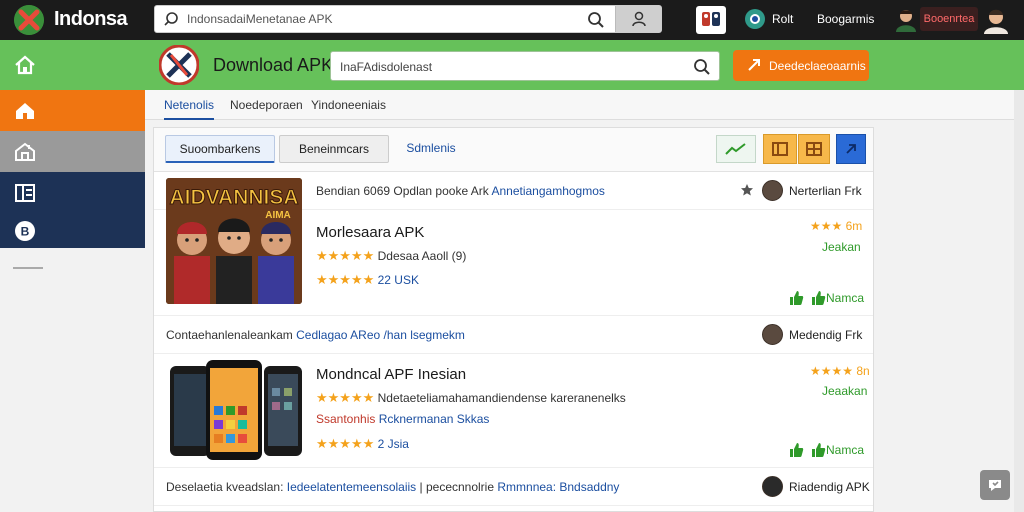 The image size is (1024, 512). Describe the element at coordinates (29, 20) in the screenshot. I see `logo-icon` at that location.